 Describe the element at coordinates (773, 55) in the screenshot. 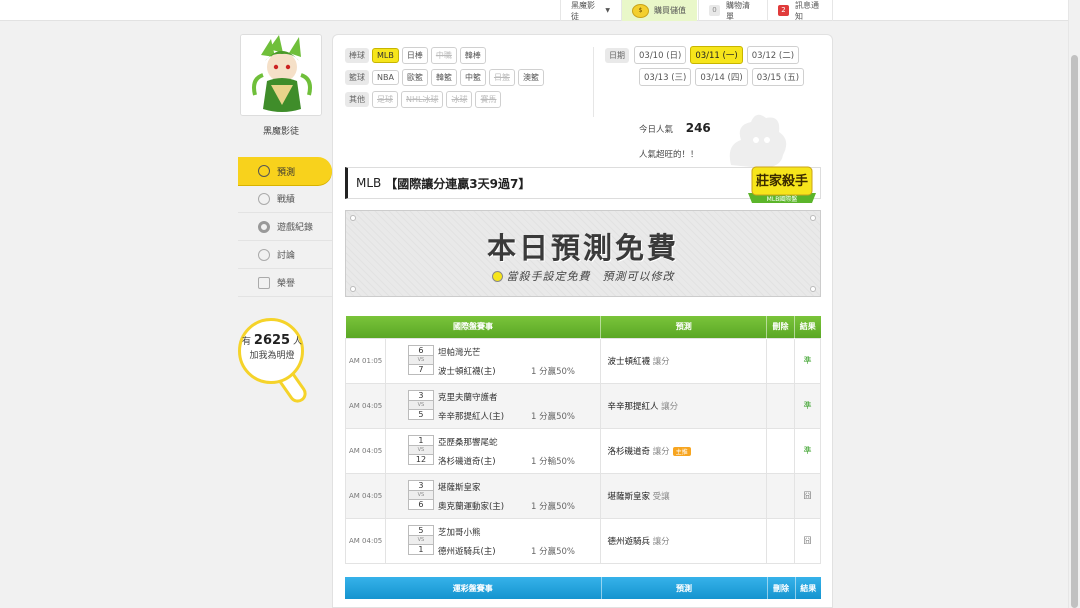

I see `date-chip: 03/12 (二)` at that location.